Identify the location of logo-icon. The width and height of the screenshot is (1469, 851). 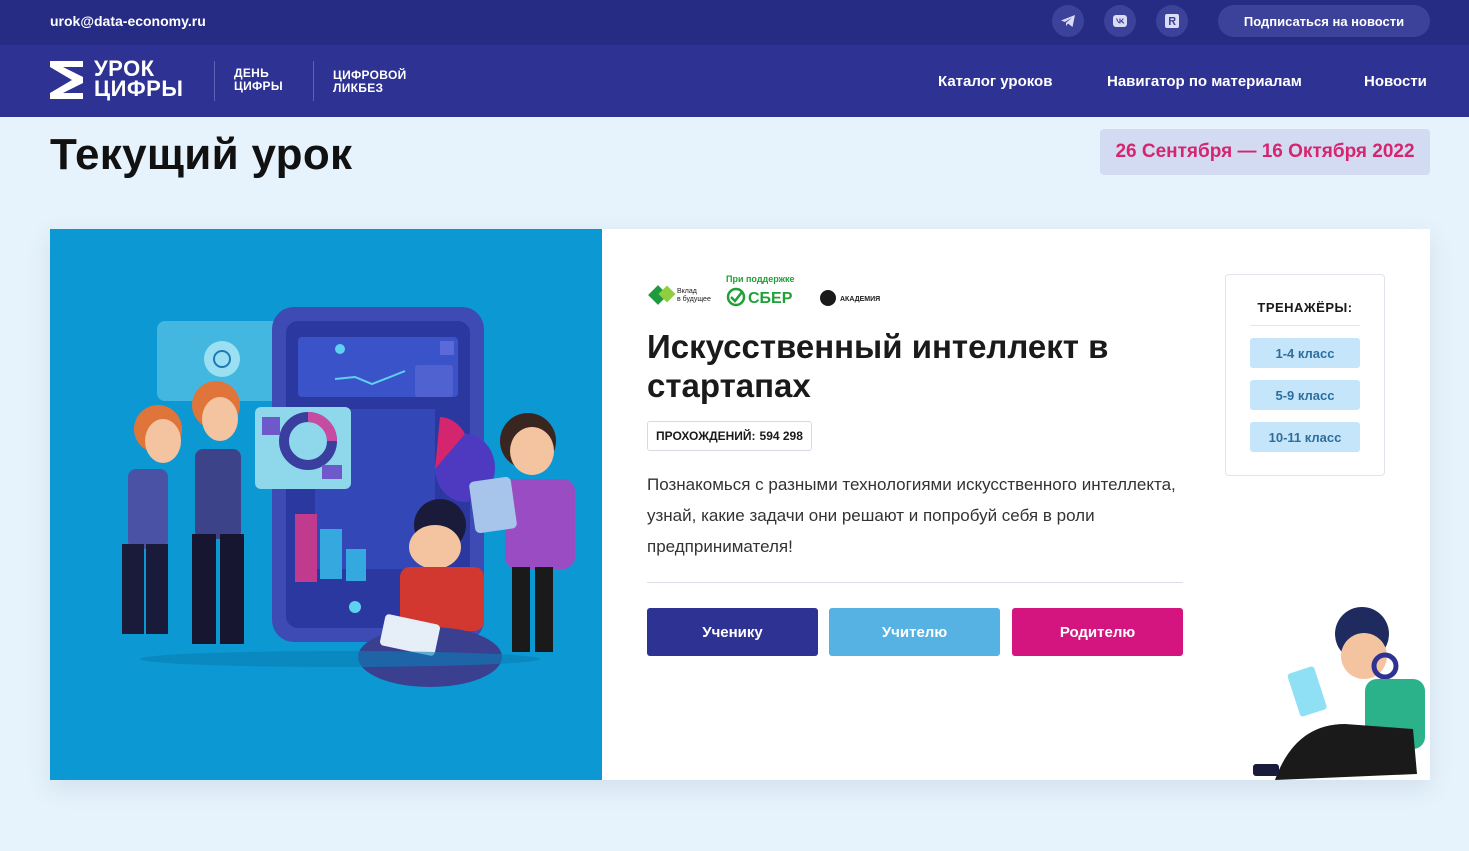
(66, 80).